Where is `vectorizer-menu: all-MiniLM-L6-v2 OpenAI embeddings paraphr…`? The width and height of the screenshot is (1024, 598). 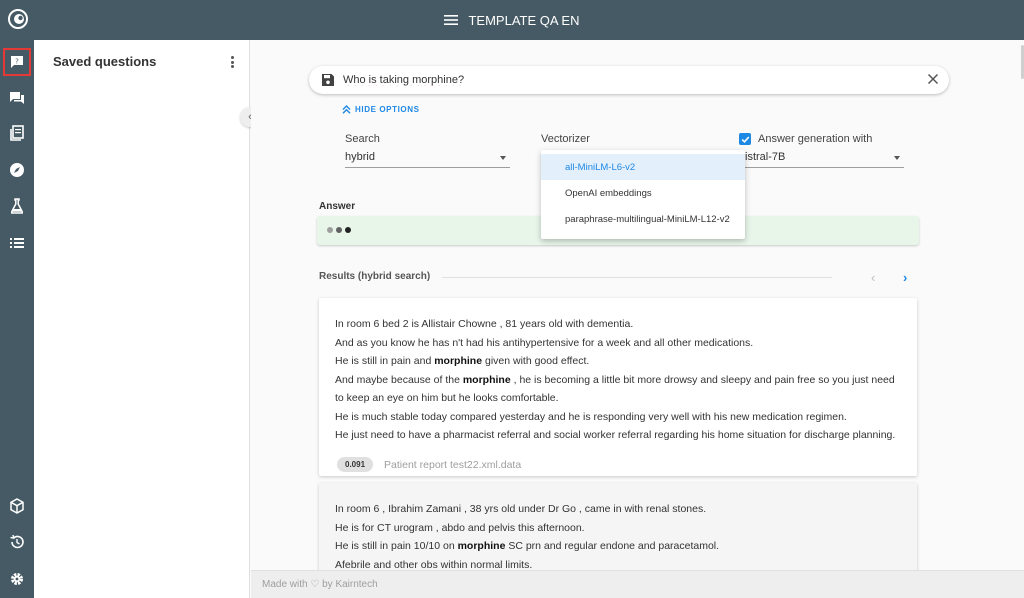
vectorizer-menu: all-MiniLM-L6-v2 OpenAI embeddings paraphr… is located at coordinates (643, 194).